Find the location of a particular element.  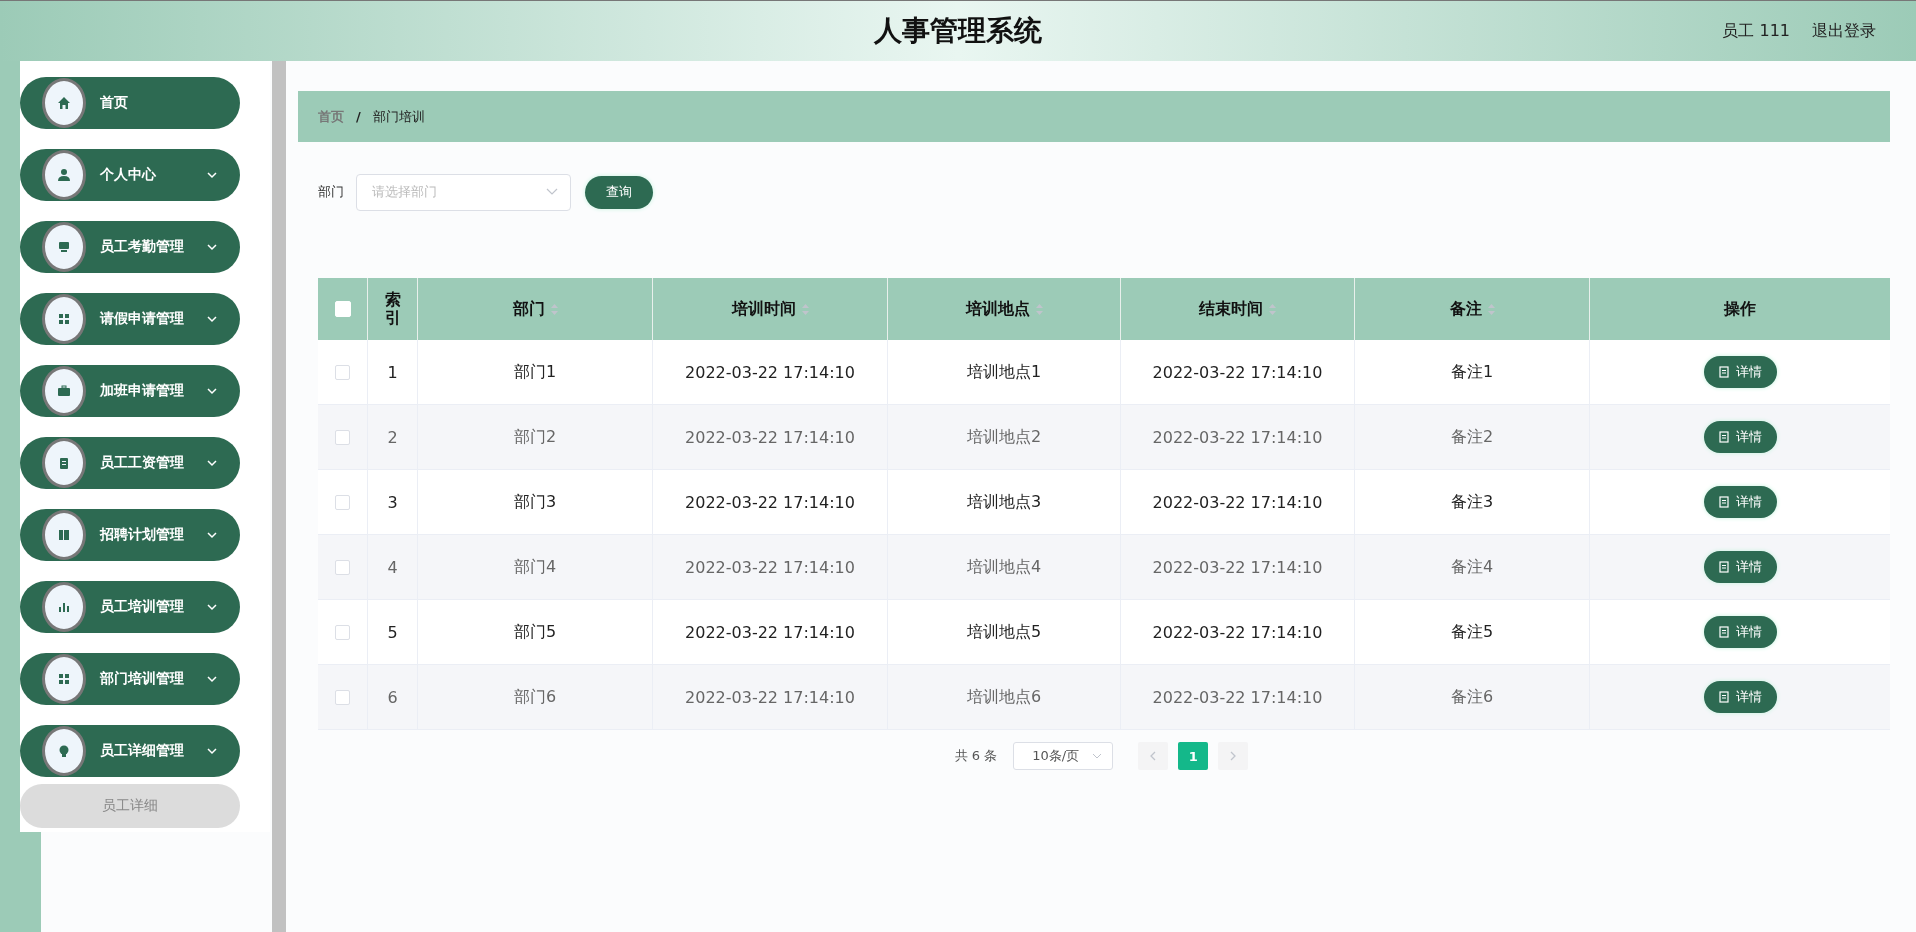

previous-page-button is located at coordinates (1153, 756).